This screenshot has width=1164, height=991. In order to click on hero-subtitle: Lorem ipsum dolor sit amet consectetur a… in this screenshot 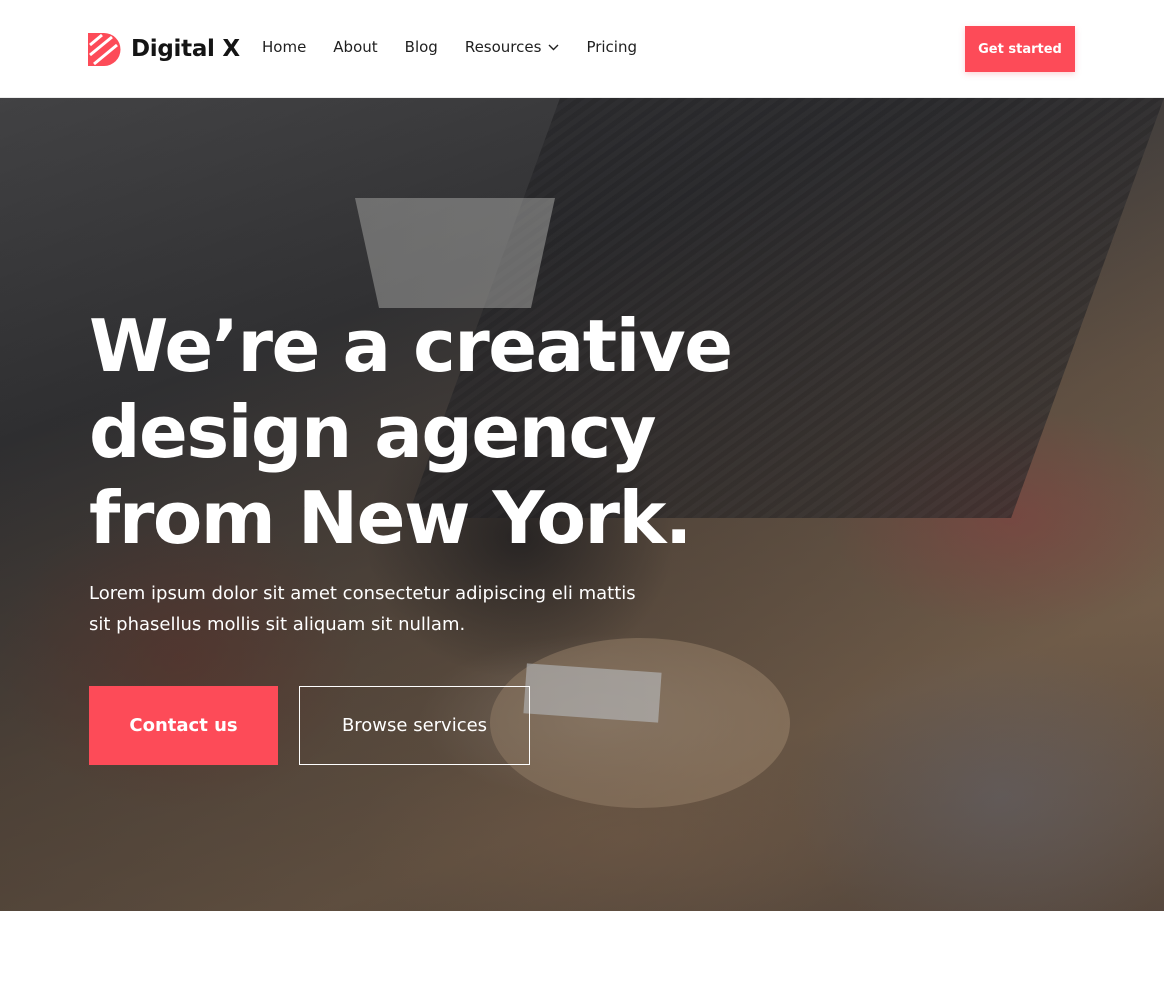, I will do `click(362, 609)`.